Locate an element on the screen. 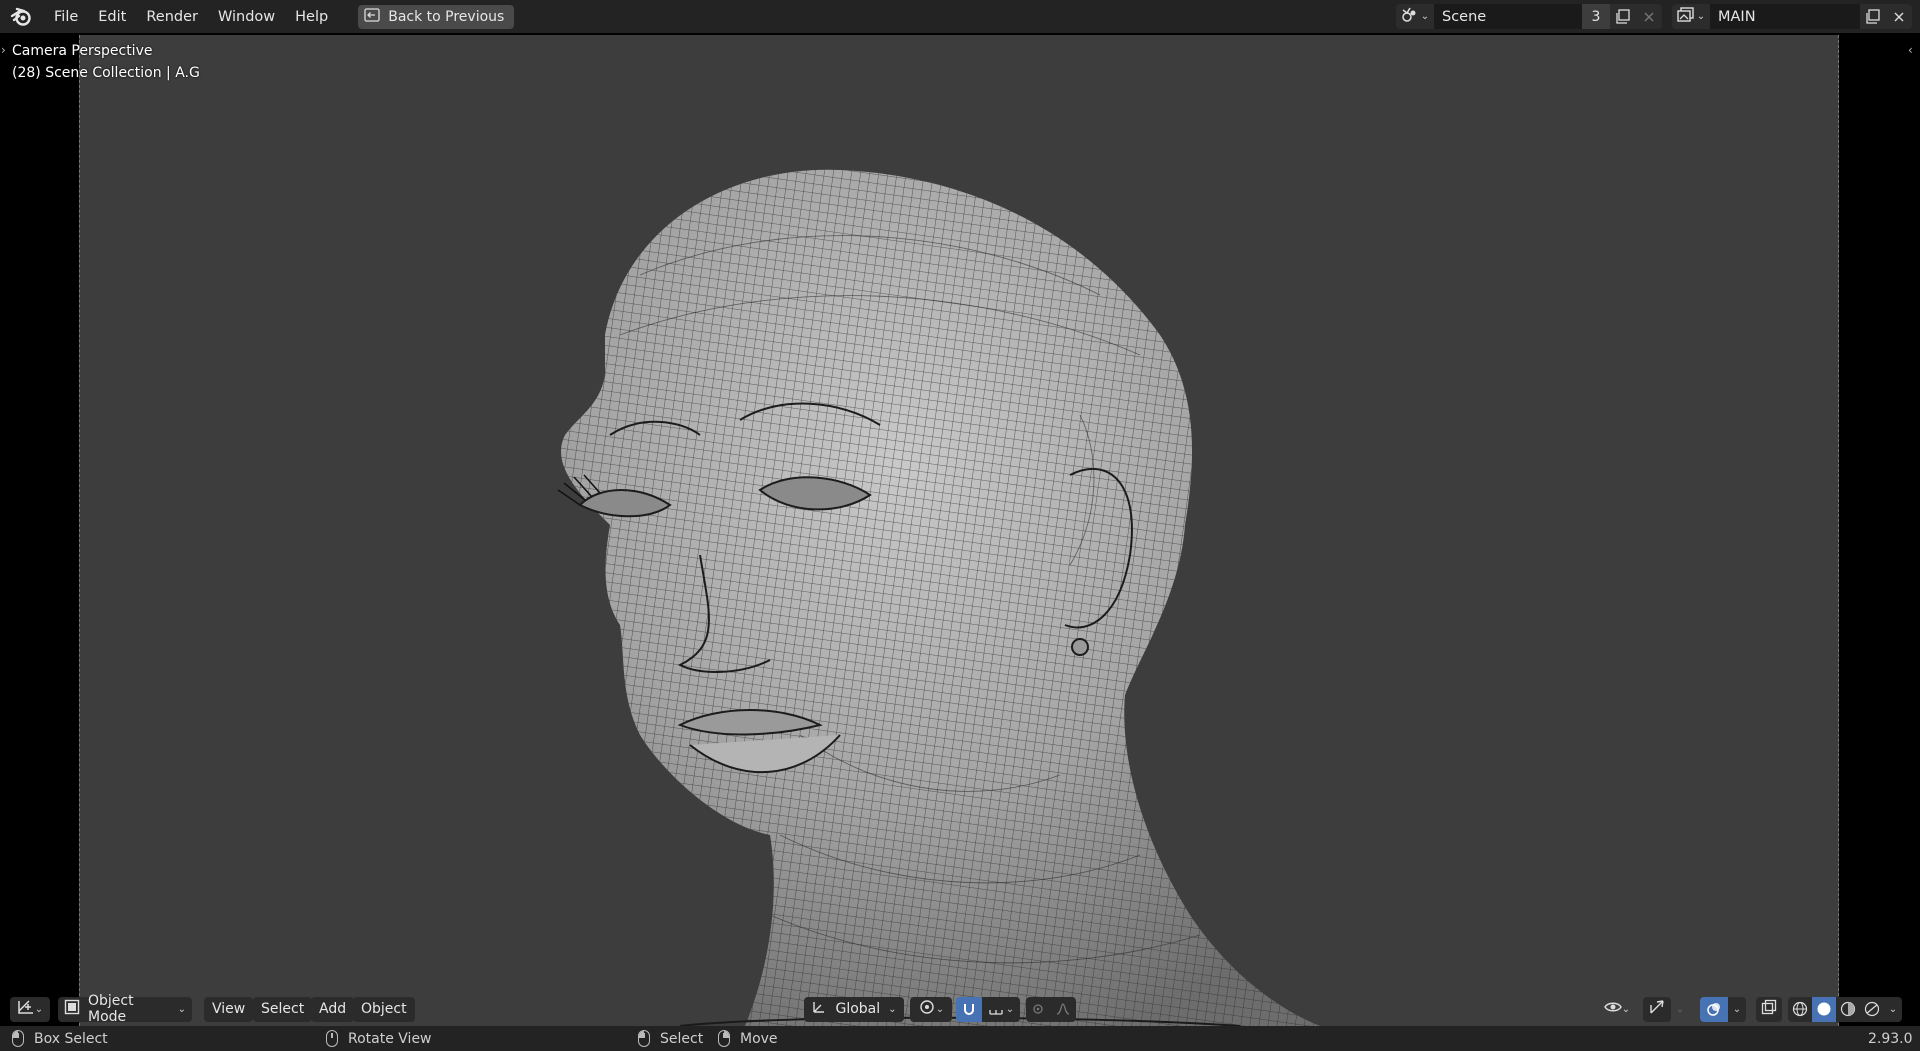 The height and width of the screenshot is (1051, 1920). back-to-previous-button: Back to Previous is located at coordinates (436, 16).